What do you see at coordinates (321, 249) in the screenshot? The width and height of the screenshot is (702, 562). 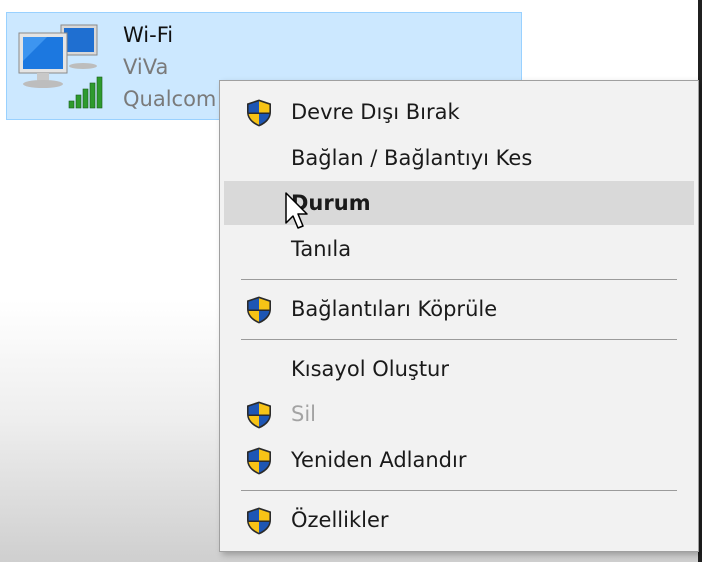 I see `menu-item-label: Tanıla` at bounding box center [321, 249].